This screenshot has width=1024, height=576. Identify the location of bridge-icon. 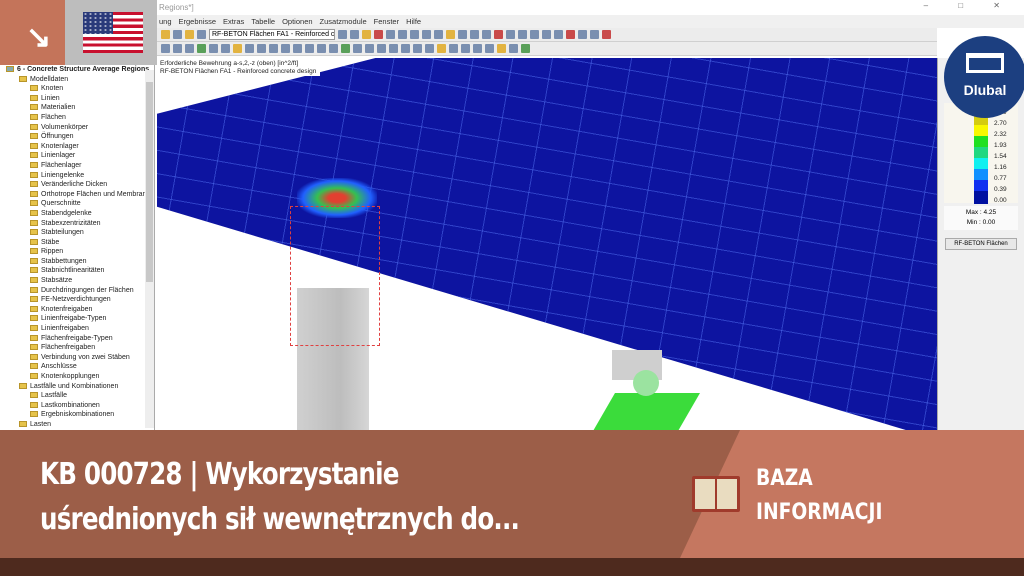
(985, 63).